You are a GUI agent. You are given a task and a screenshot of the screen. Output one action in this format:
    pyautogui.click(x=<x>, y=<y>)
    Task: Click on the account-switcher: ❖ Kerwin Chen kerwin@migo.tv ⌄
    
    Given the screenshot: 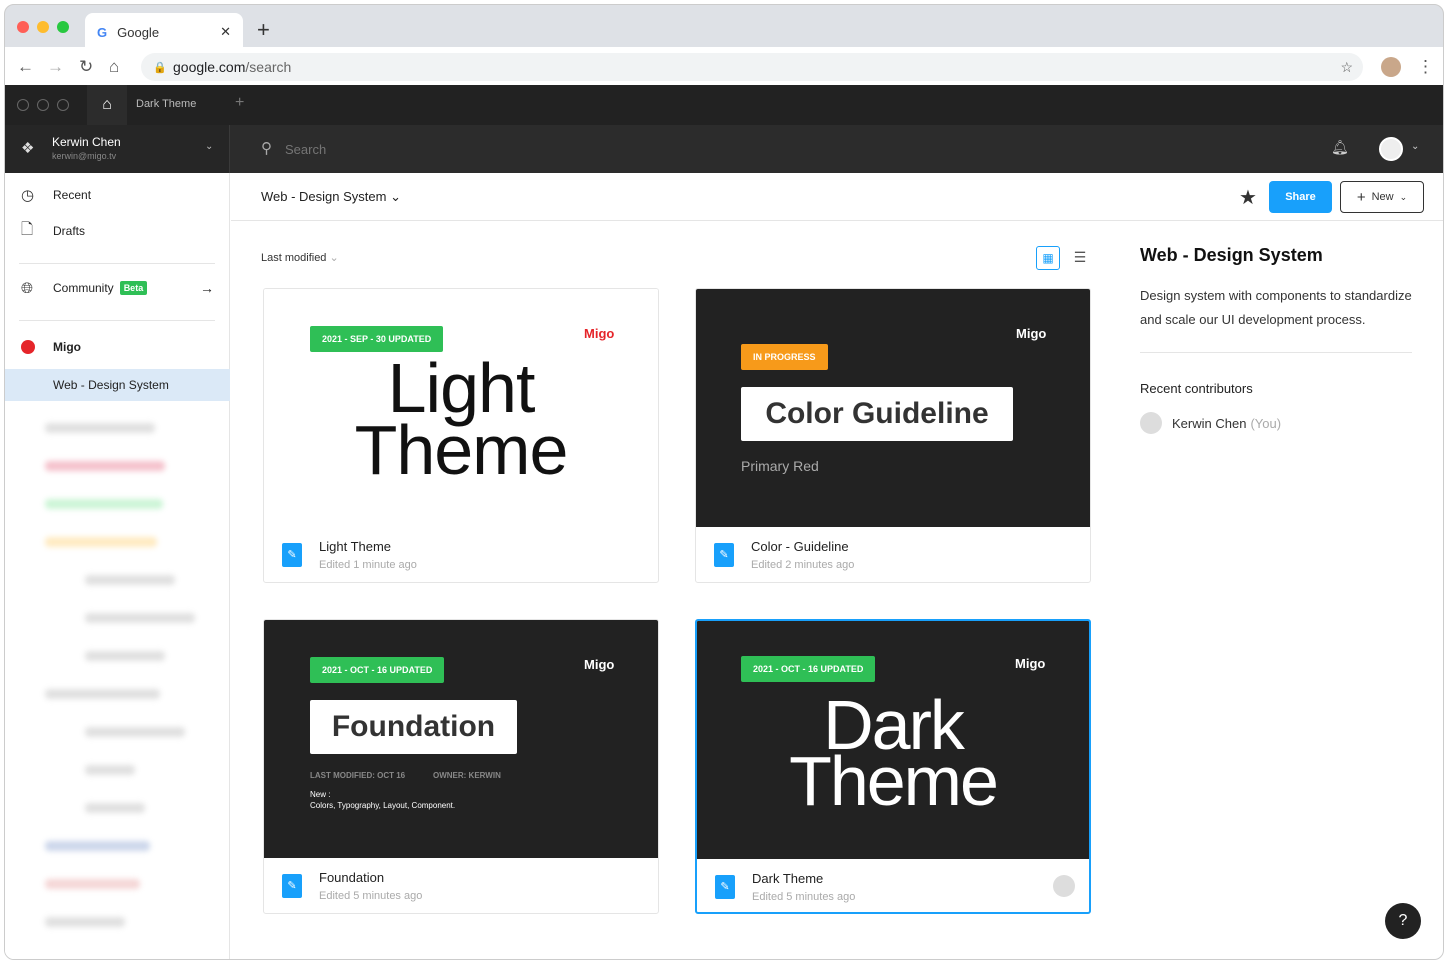 What is the action you would take?
    pyautogui.click(x=117, y=149)
    